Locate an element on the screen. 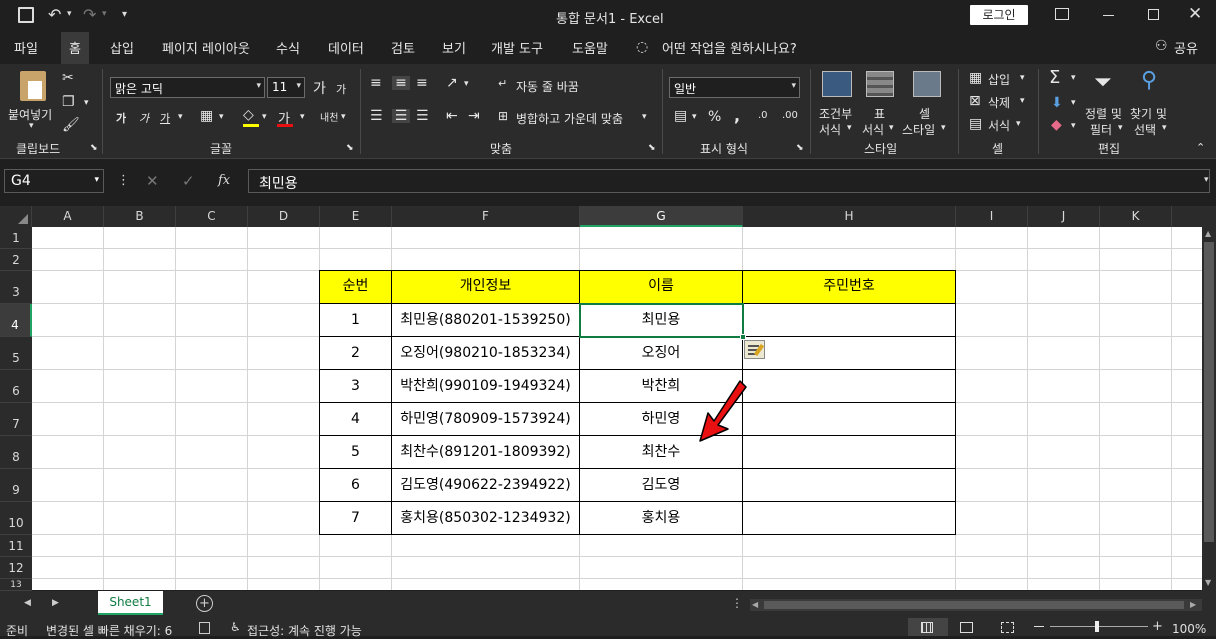 This screenshot has width=1216, height=639. merge-center-button: 병합하고 가운데 맞춤 is located at coordinates (569, 118).